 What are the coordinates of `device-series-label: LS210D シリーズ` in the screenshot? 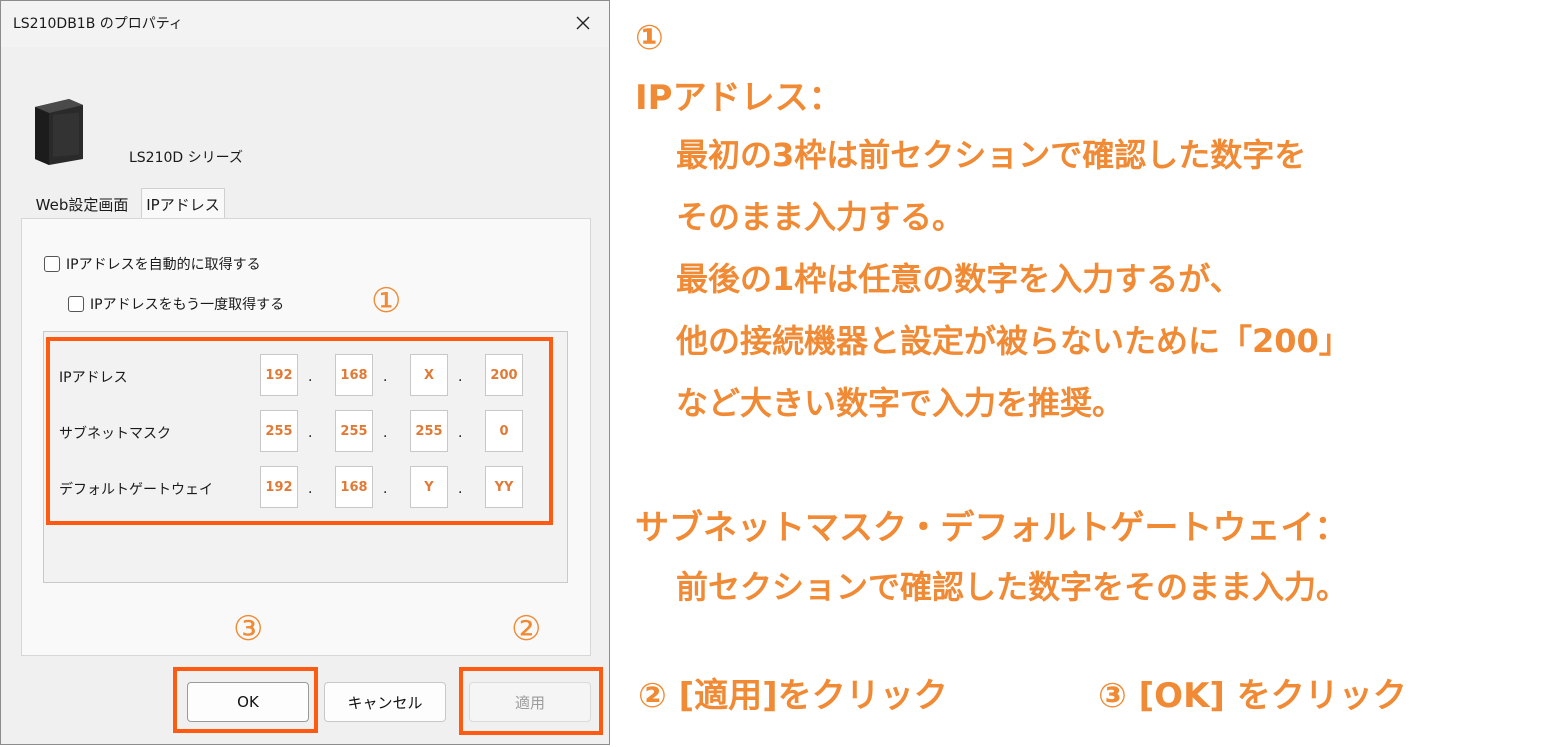 It's located at (186, 158).